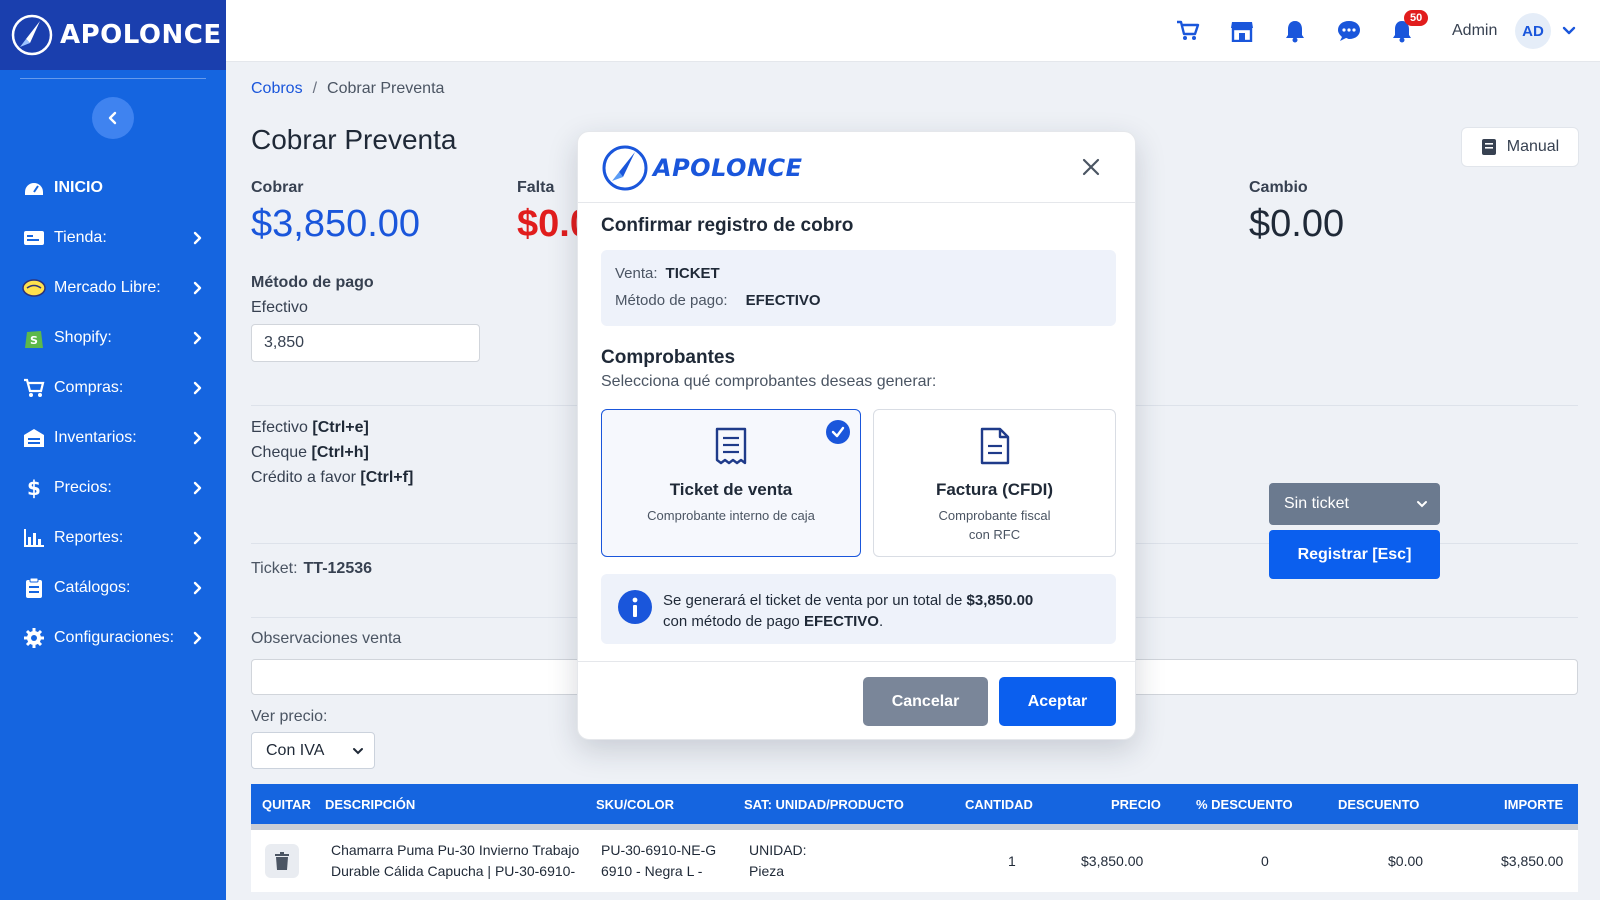 The width and height of the screenshot is (1600, 900). I want to click on bar-chart-icon, so click(34, 538).